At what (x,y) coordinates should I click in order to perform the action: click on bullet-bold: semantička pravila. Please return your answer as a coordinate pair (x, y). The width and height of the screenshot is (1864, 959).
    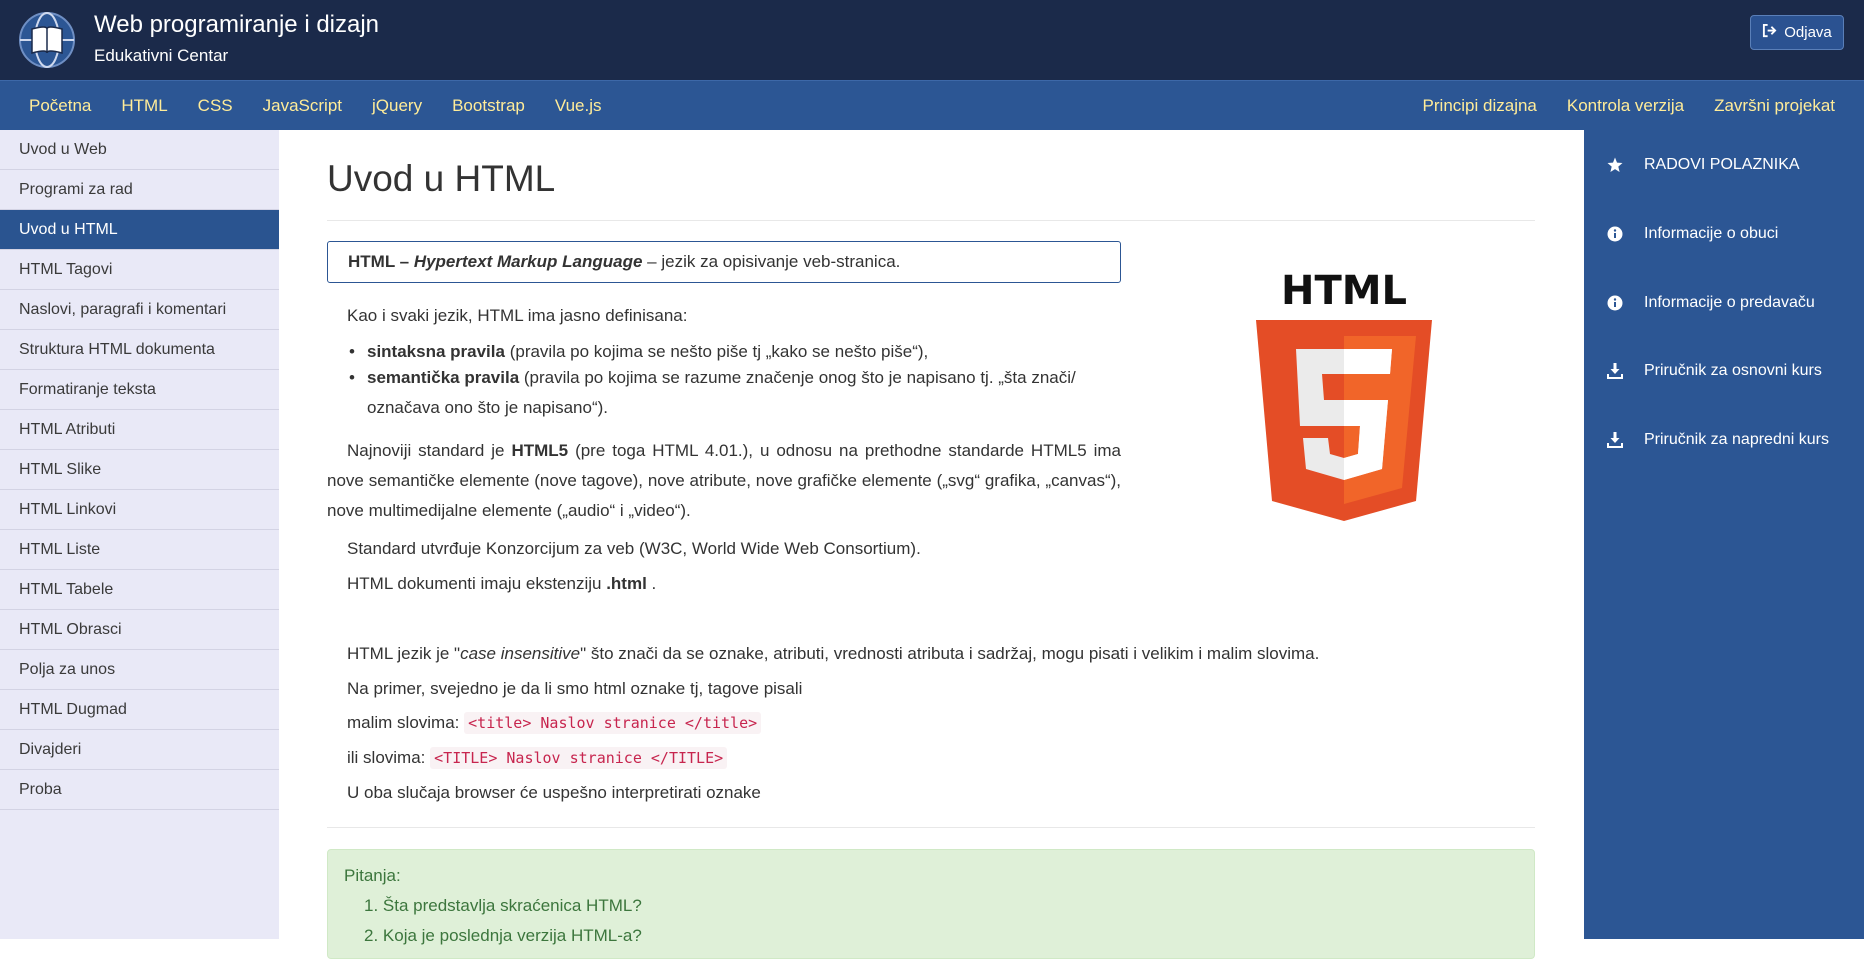
    Looking at the image, I should click on (443, 377).